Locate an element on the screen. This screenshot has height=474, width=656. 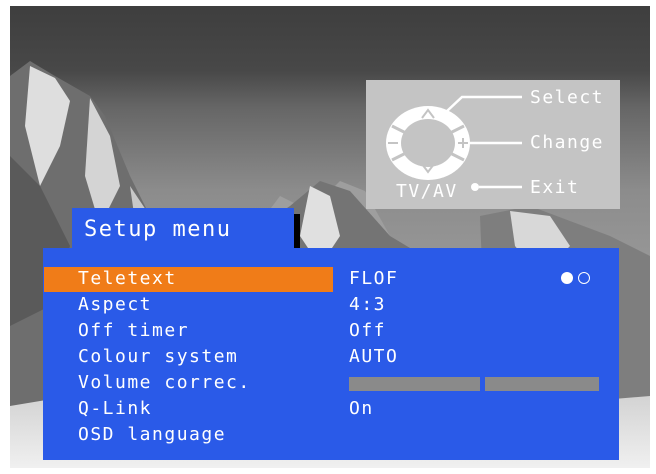
menu-row-colour-system: Colour system AUTO is located at coordinates (331, 357).